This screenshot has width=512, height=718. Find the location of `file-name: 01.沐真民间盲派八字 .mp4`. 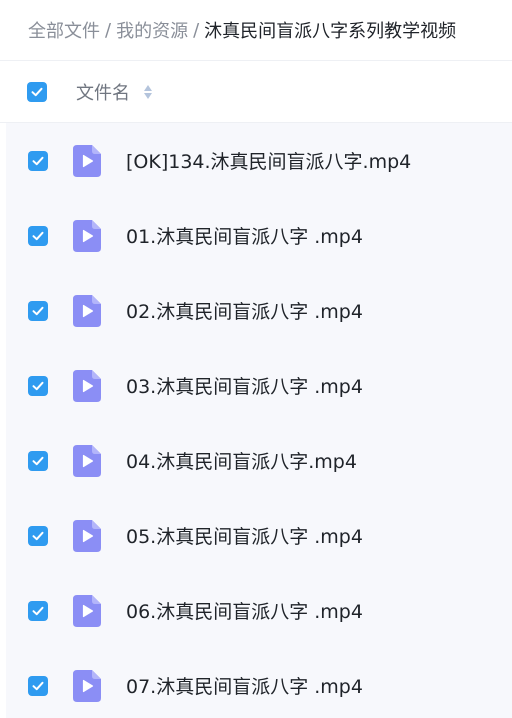

file-name: 01.沐真民间盲派八字 .mp4 is located at coordinates (244, 235).